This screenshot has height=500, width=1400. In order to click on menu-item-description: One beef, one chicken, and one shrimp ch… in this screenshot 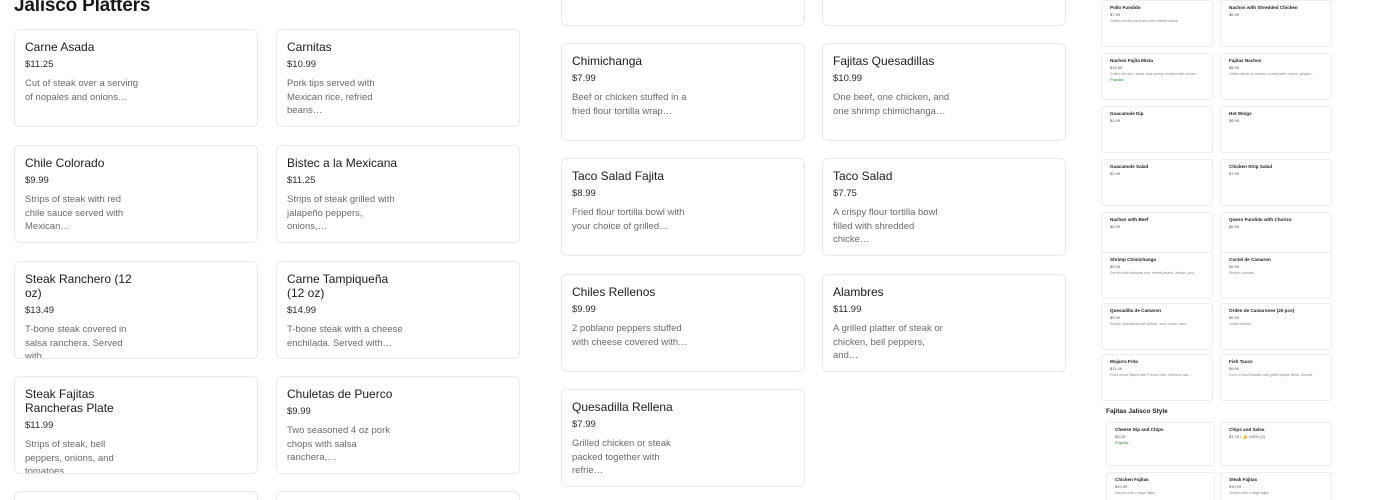, I will do `click(891, 104)`.